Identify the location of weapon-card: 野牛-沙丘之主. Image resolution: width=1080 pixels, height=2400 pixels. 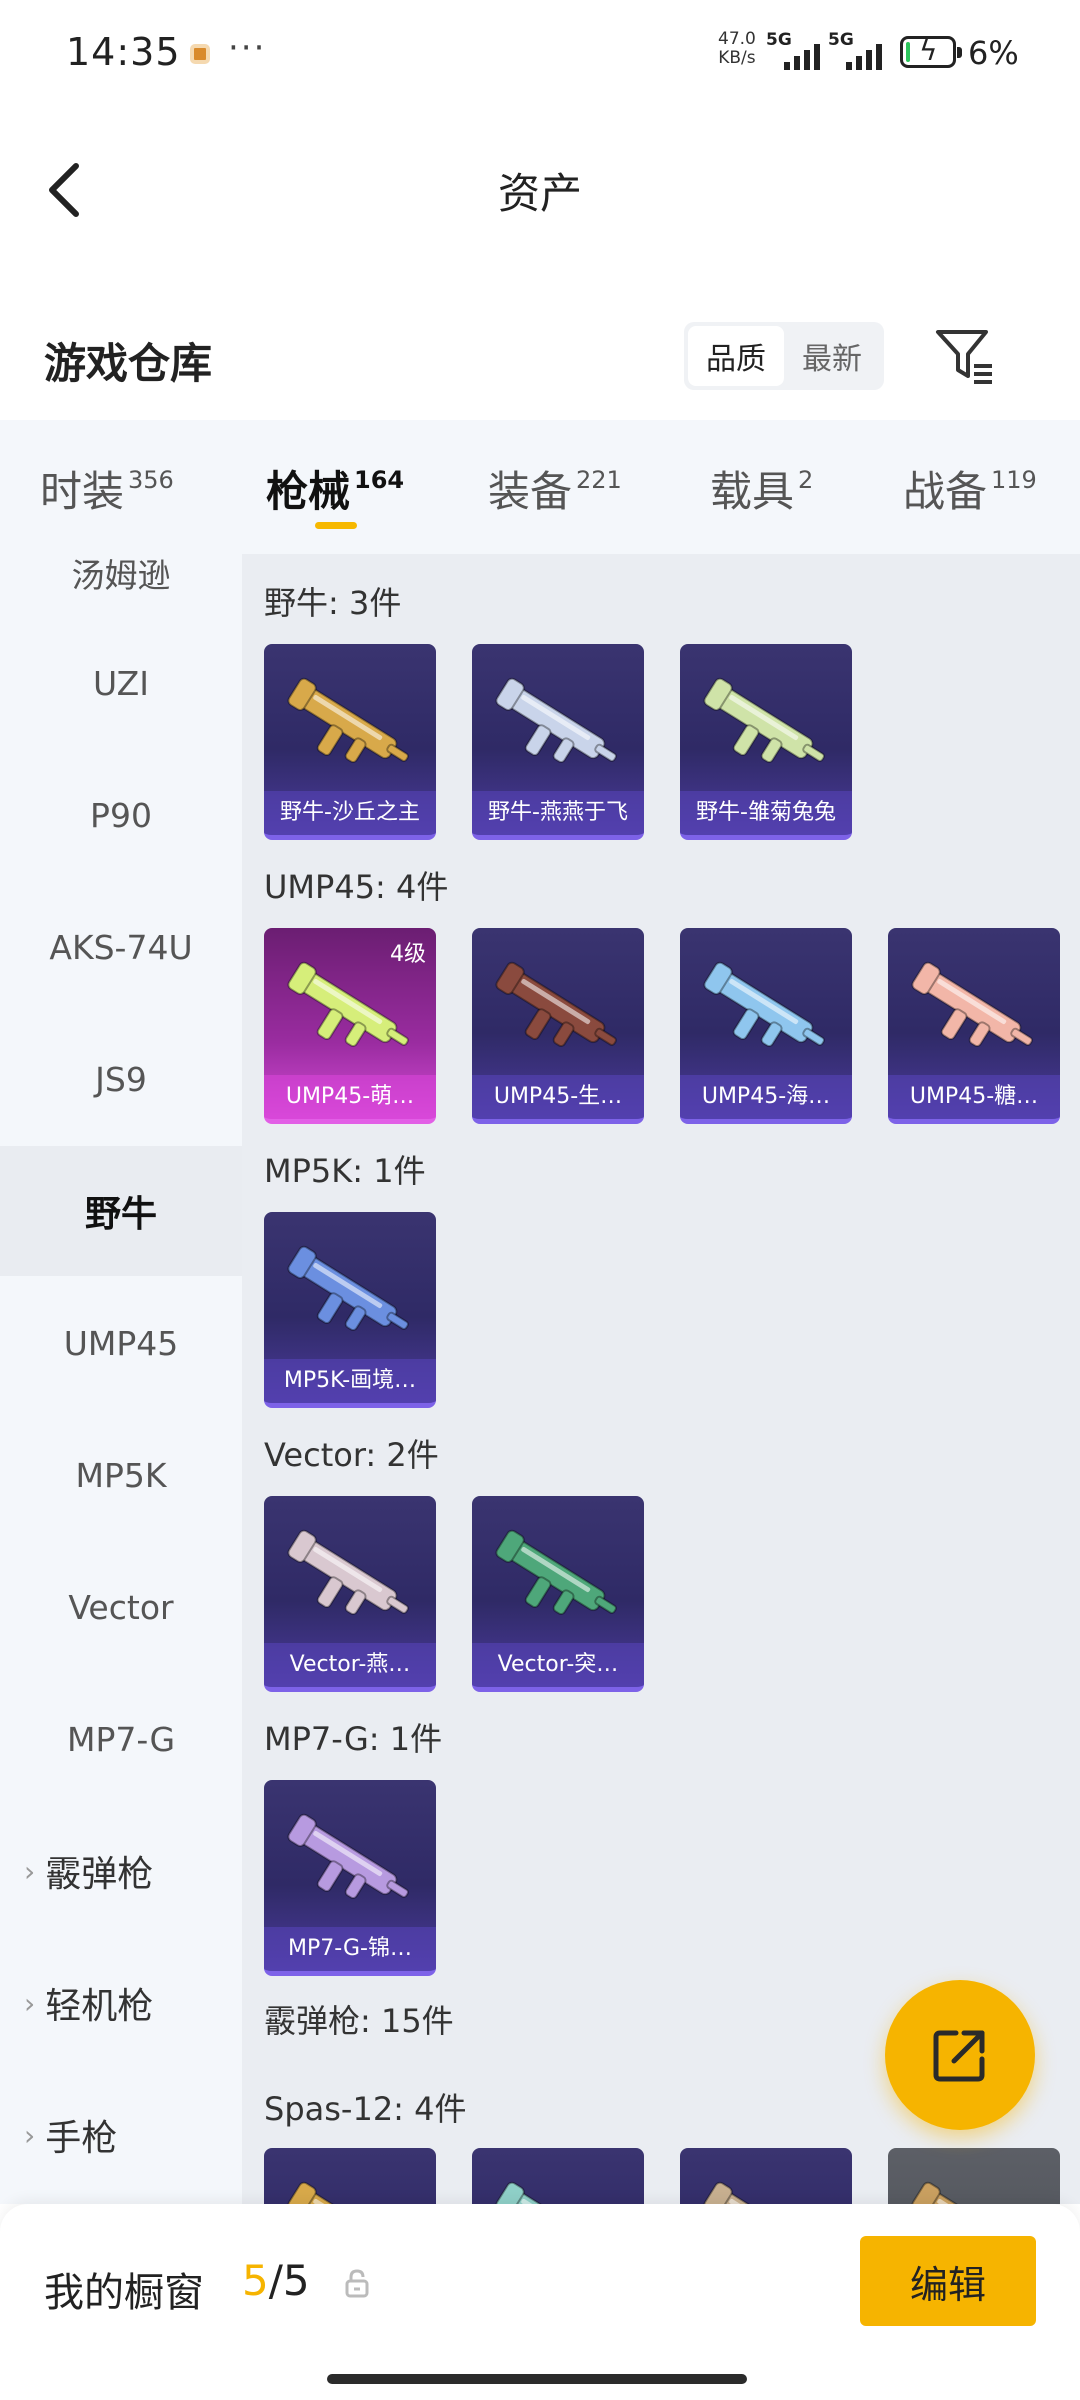
(350, 742).